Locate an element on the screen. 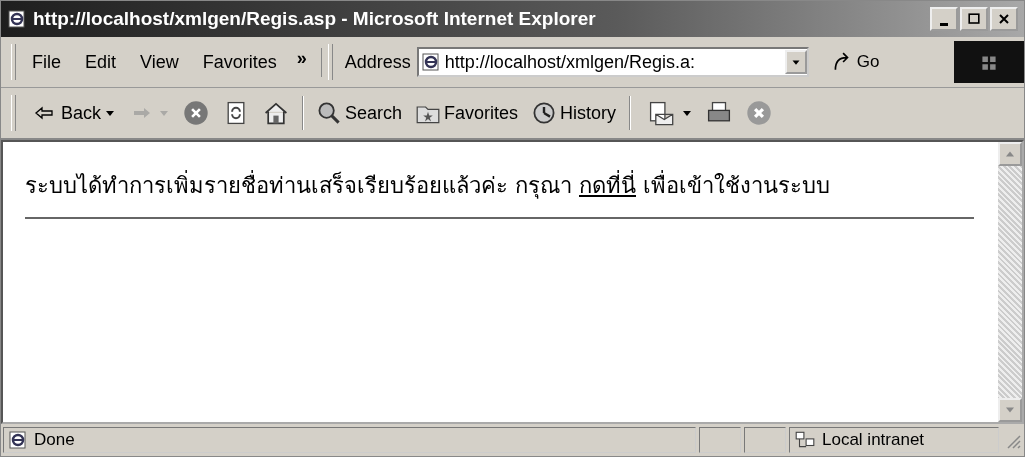 This screenshot has height=457, width=1025. clock-icon is located at coordinates (544, 113).